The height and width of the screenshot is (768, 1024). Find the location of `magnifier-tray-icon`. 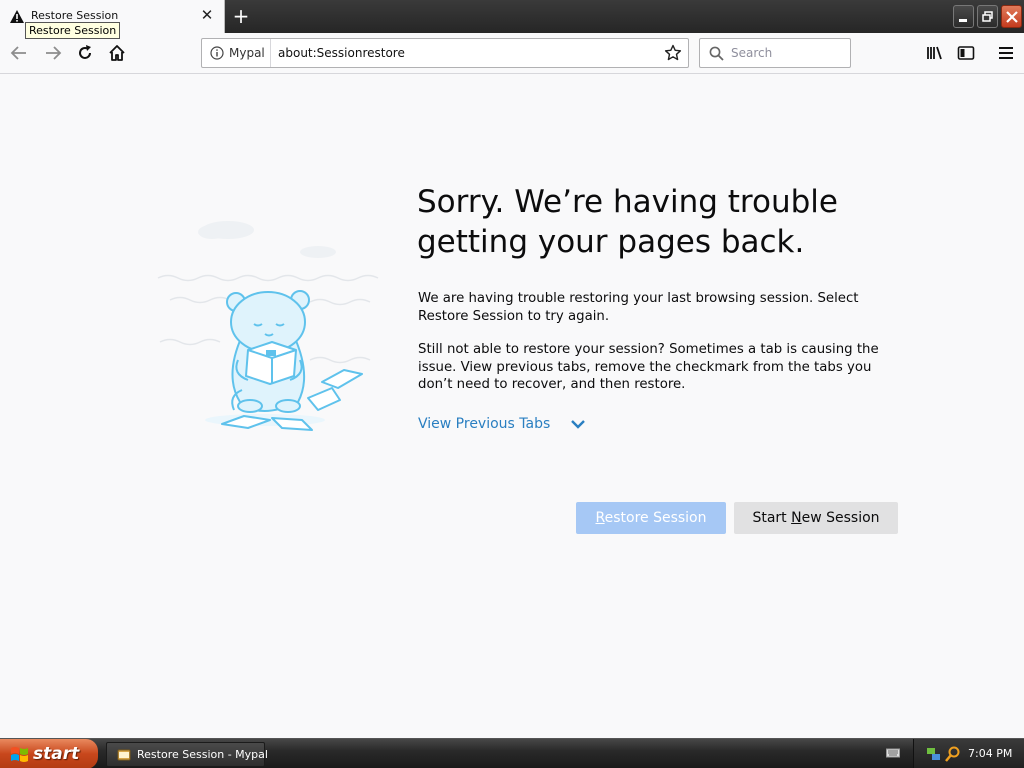

magnifier-tray-icon is located at coordinates (953, 754).